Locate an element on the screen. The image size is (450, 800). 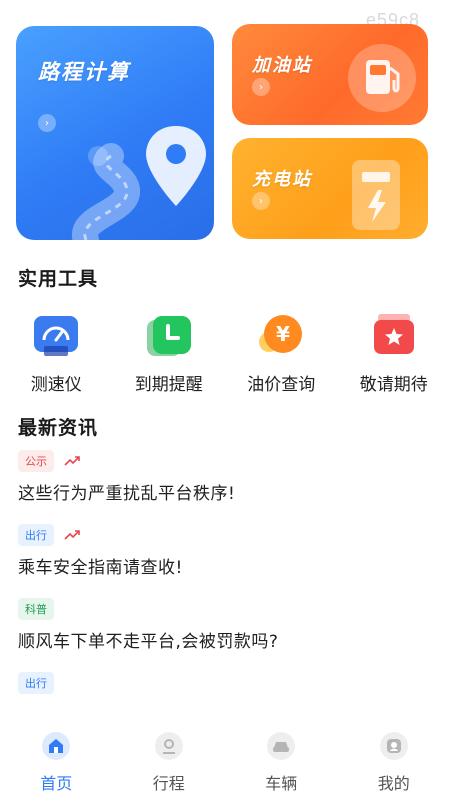
car-icon is located at coordinates (281, 746).